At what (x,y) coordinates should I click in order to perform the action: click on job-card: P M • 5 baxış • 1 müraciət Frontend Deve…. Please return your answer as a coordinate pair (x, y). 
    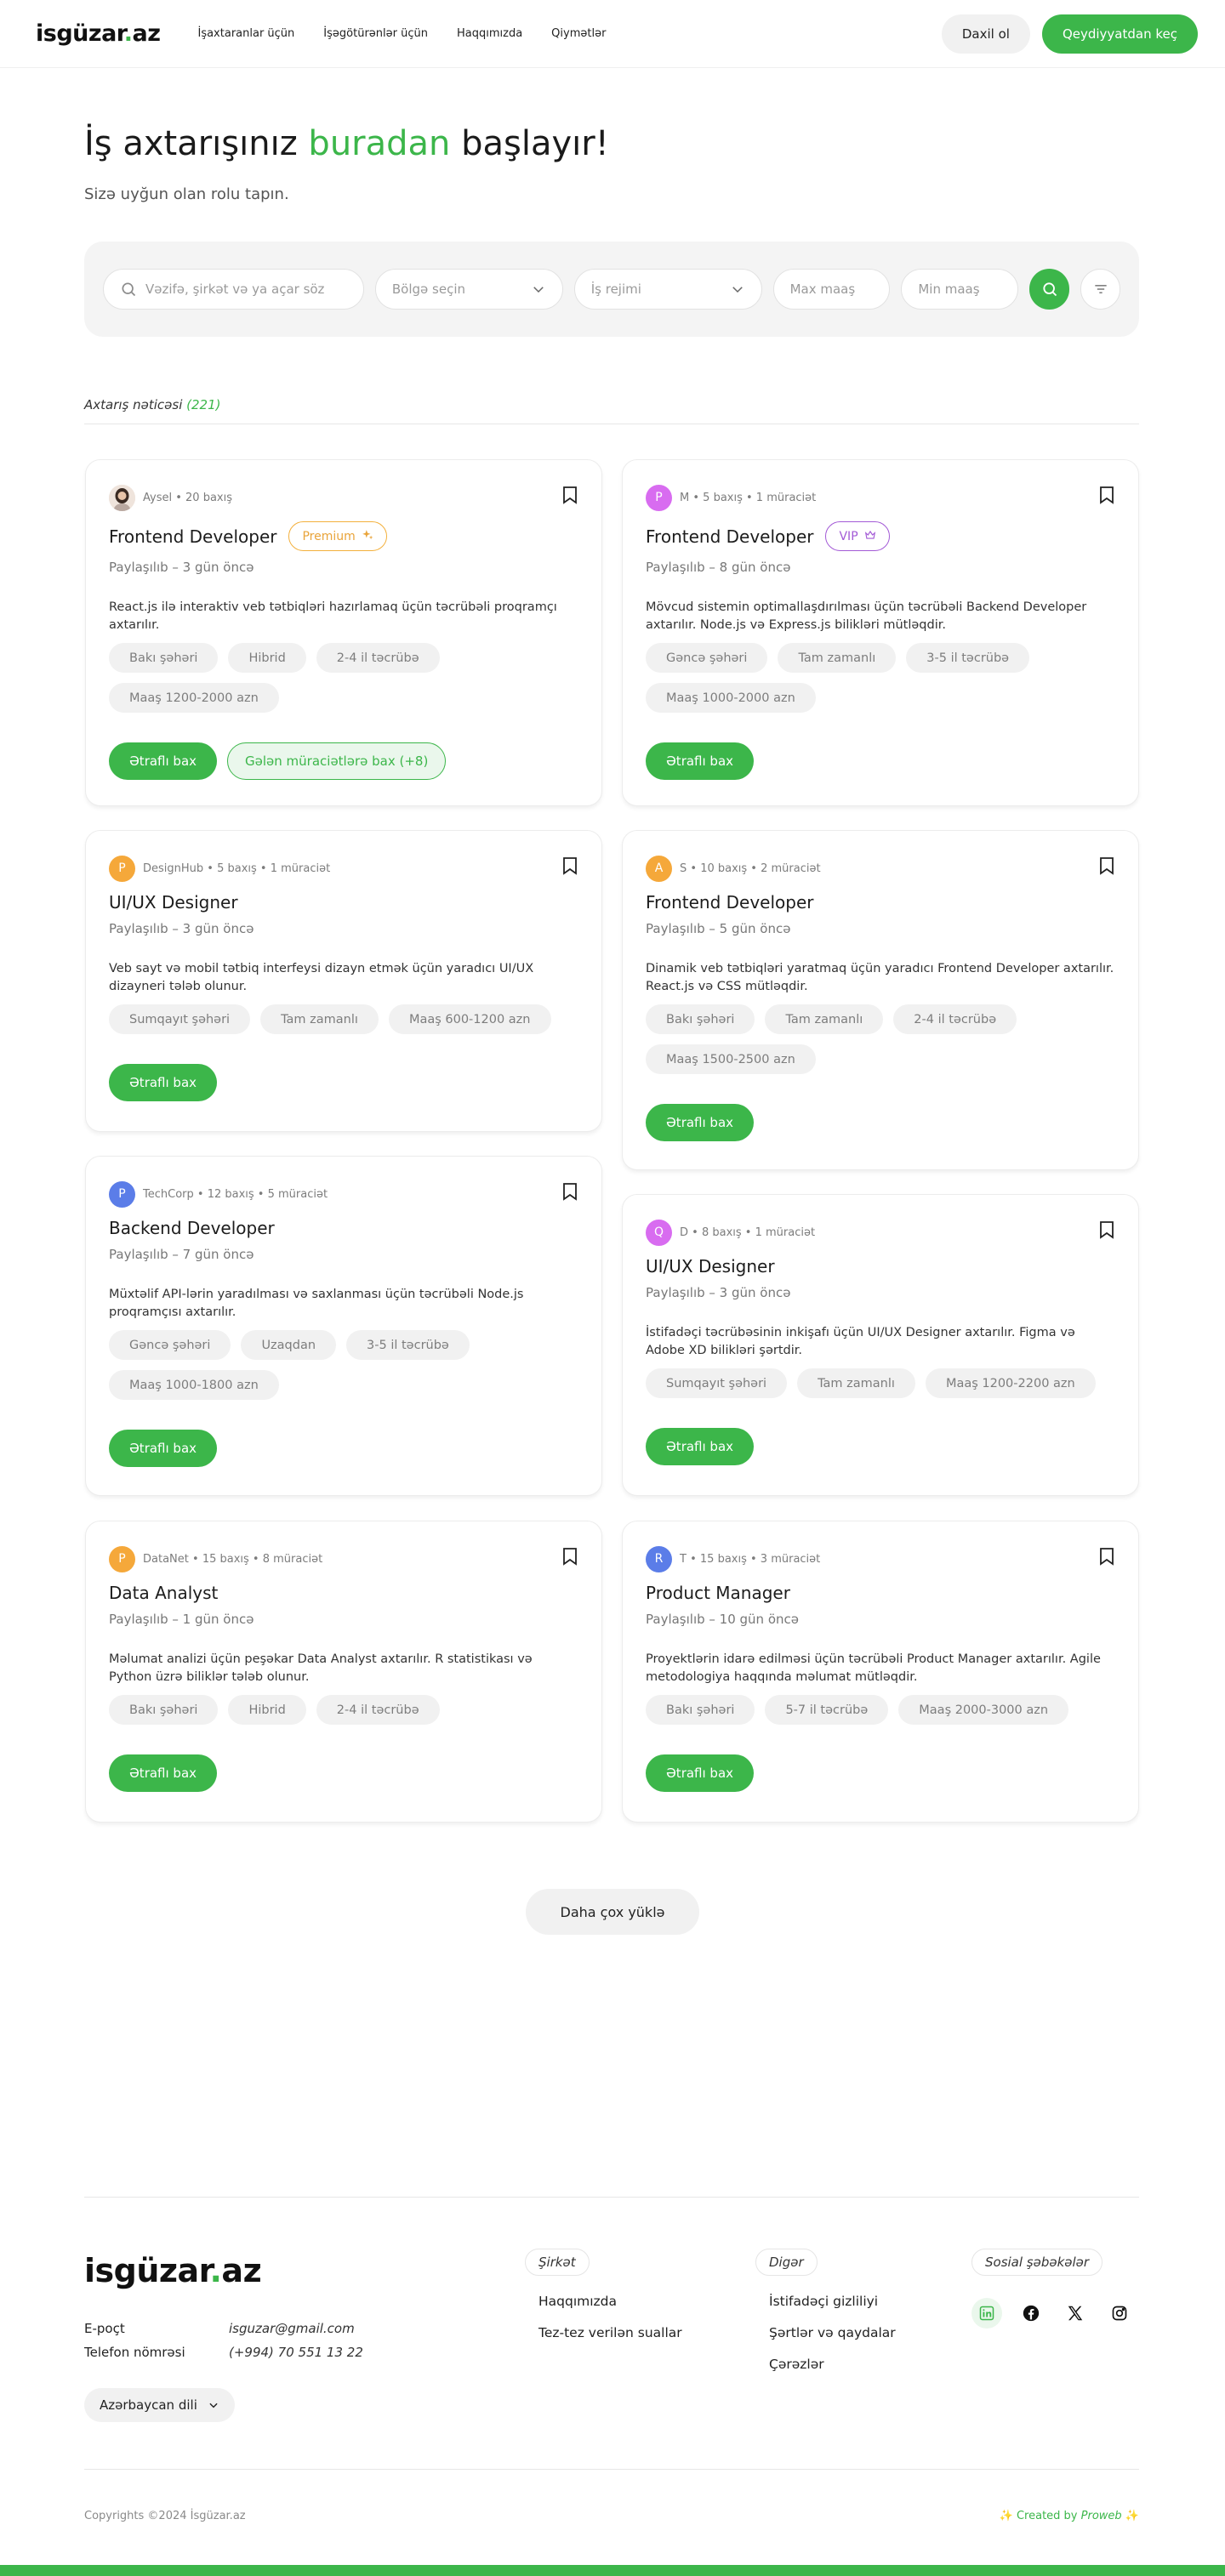
    Looking at the image, I should click on (880, 632).